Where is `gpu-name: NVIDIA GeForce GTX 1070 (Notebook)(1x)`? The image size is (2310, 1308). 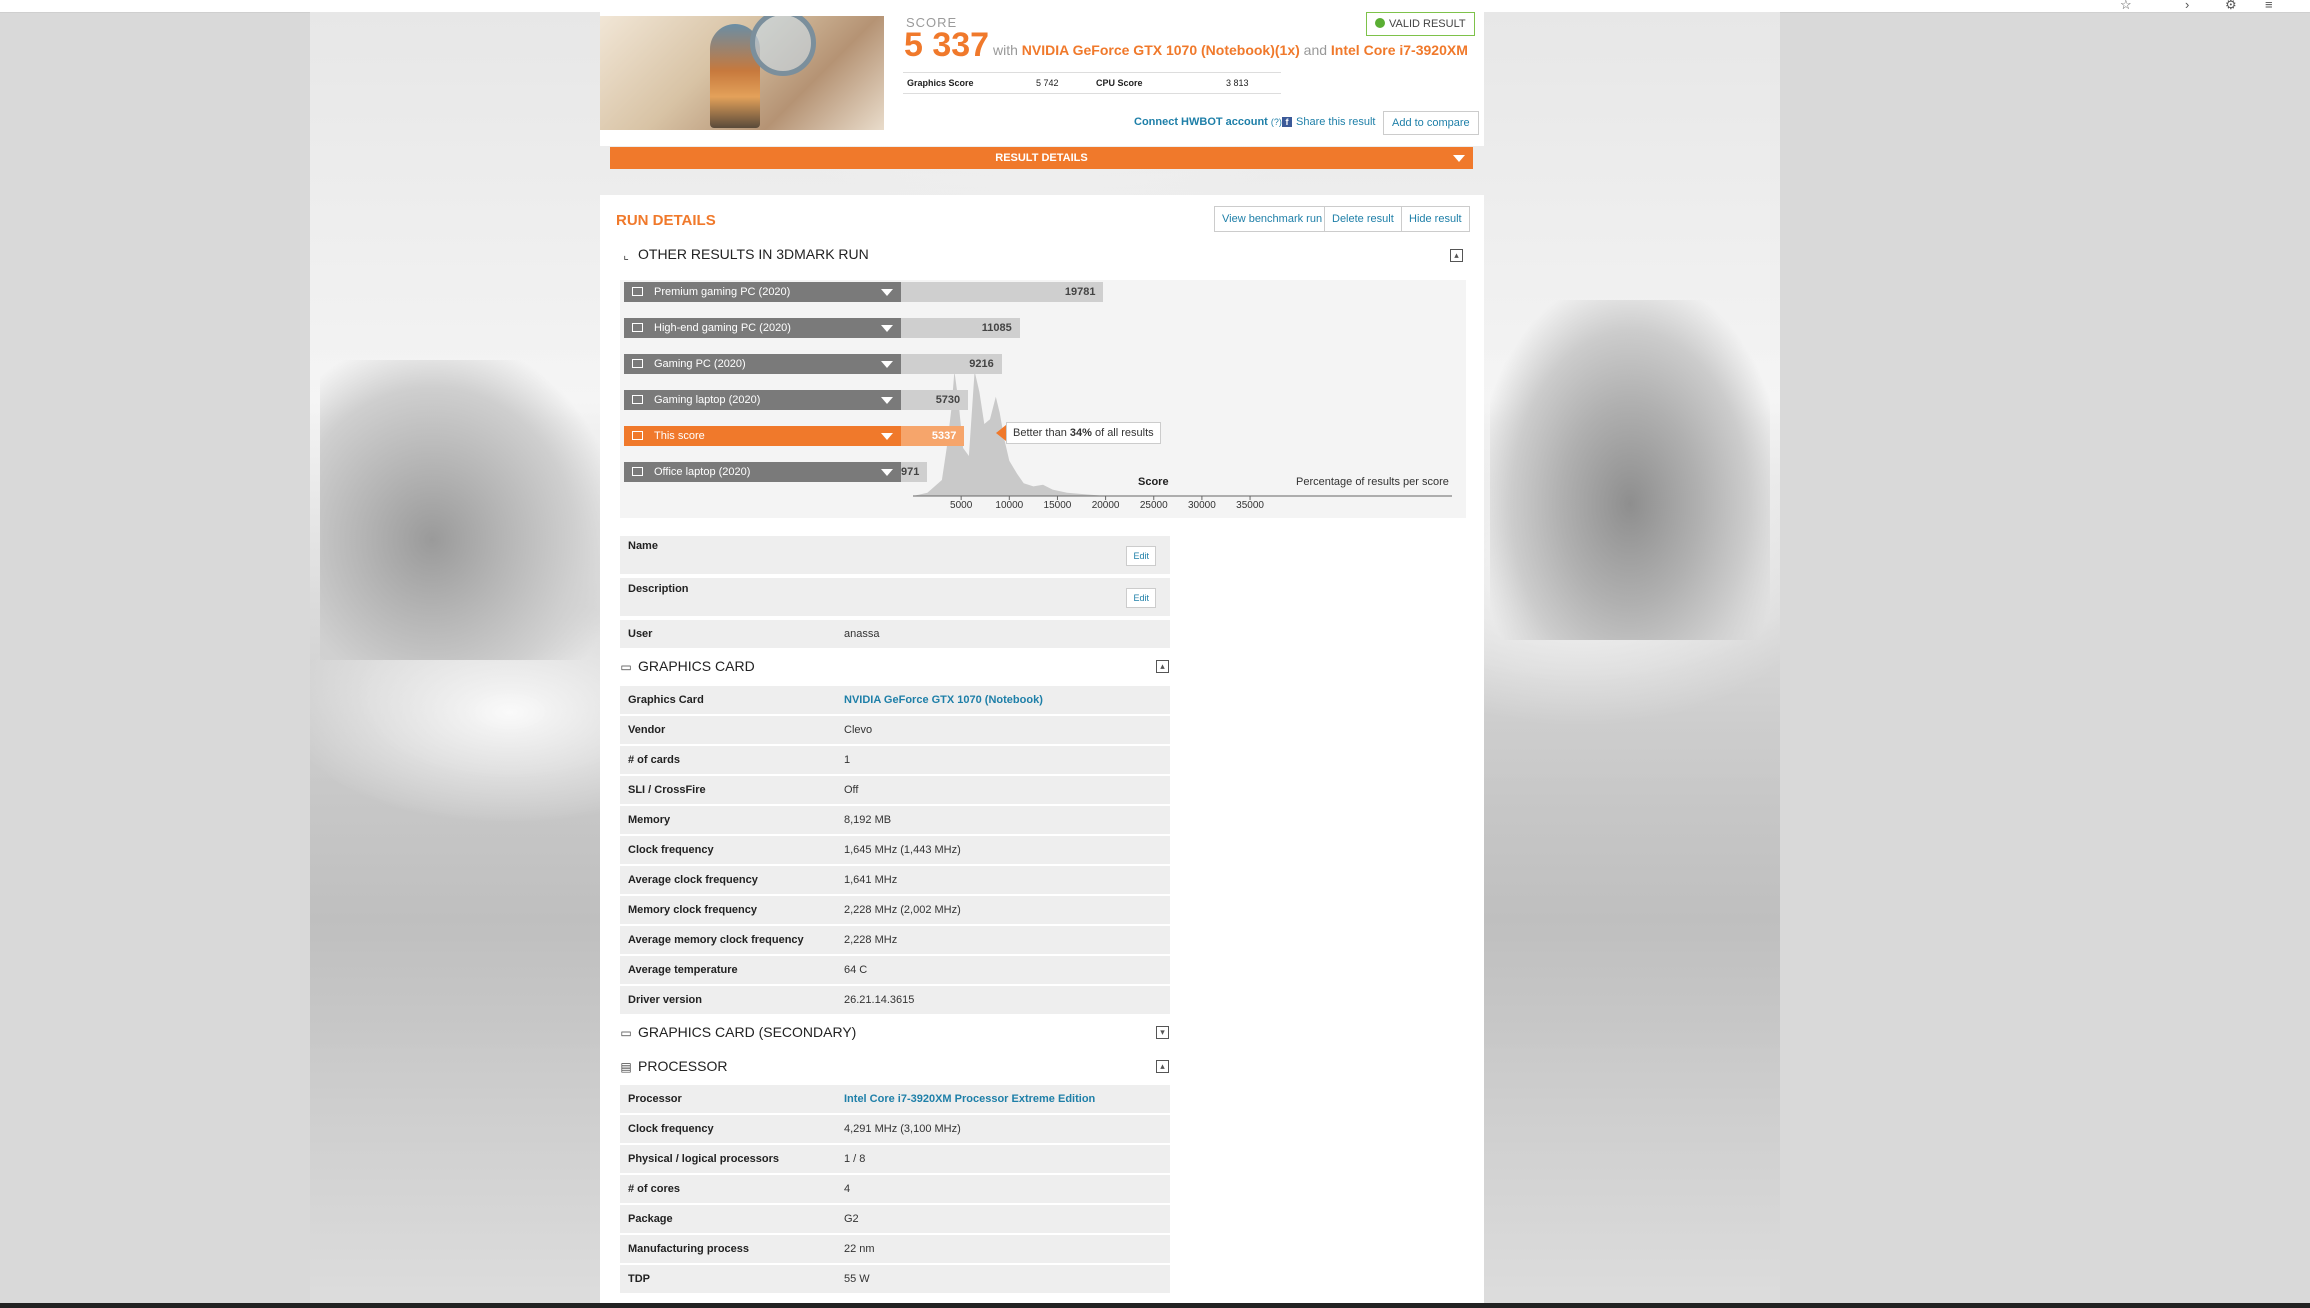
gpu-name: NVIDIA GeForce GTX 1070 (Notebook)(1x) is located at coordinates (1161, 50).